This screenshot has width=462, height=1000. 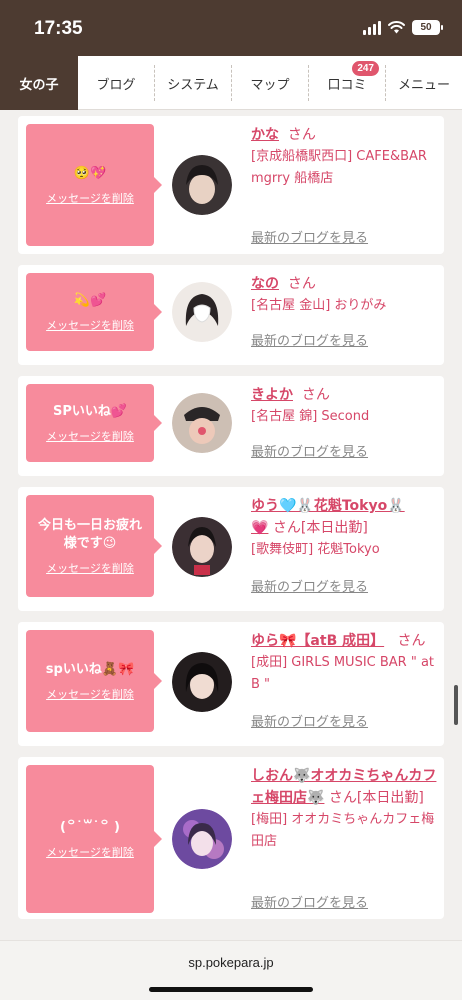 What do you see at coordinates (90, 827) in the screenshot?
I see `message-text: (꒪˙꒳˙꒪ )` at bounding box center [90, 827].